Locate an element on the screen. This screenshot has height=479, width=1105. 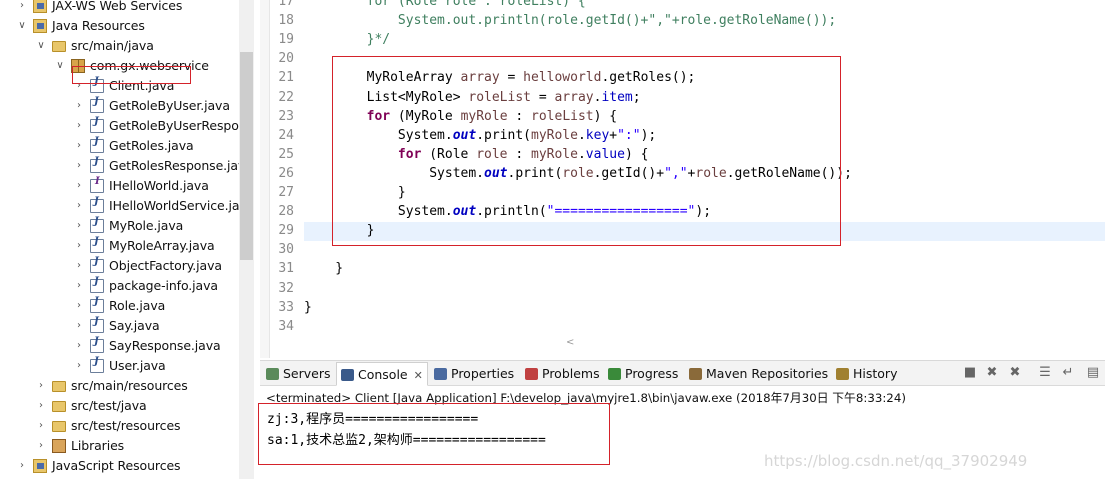
tree-item: › ObjectFactory.java is located at coordinates (120, 266).